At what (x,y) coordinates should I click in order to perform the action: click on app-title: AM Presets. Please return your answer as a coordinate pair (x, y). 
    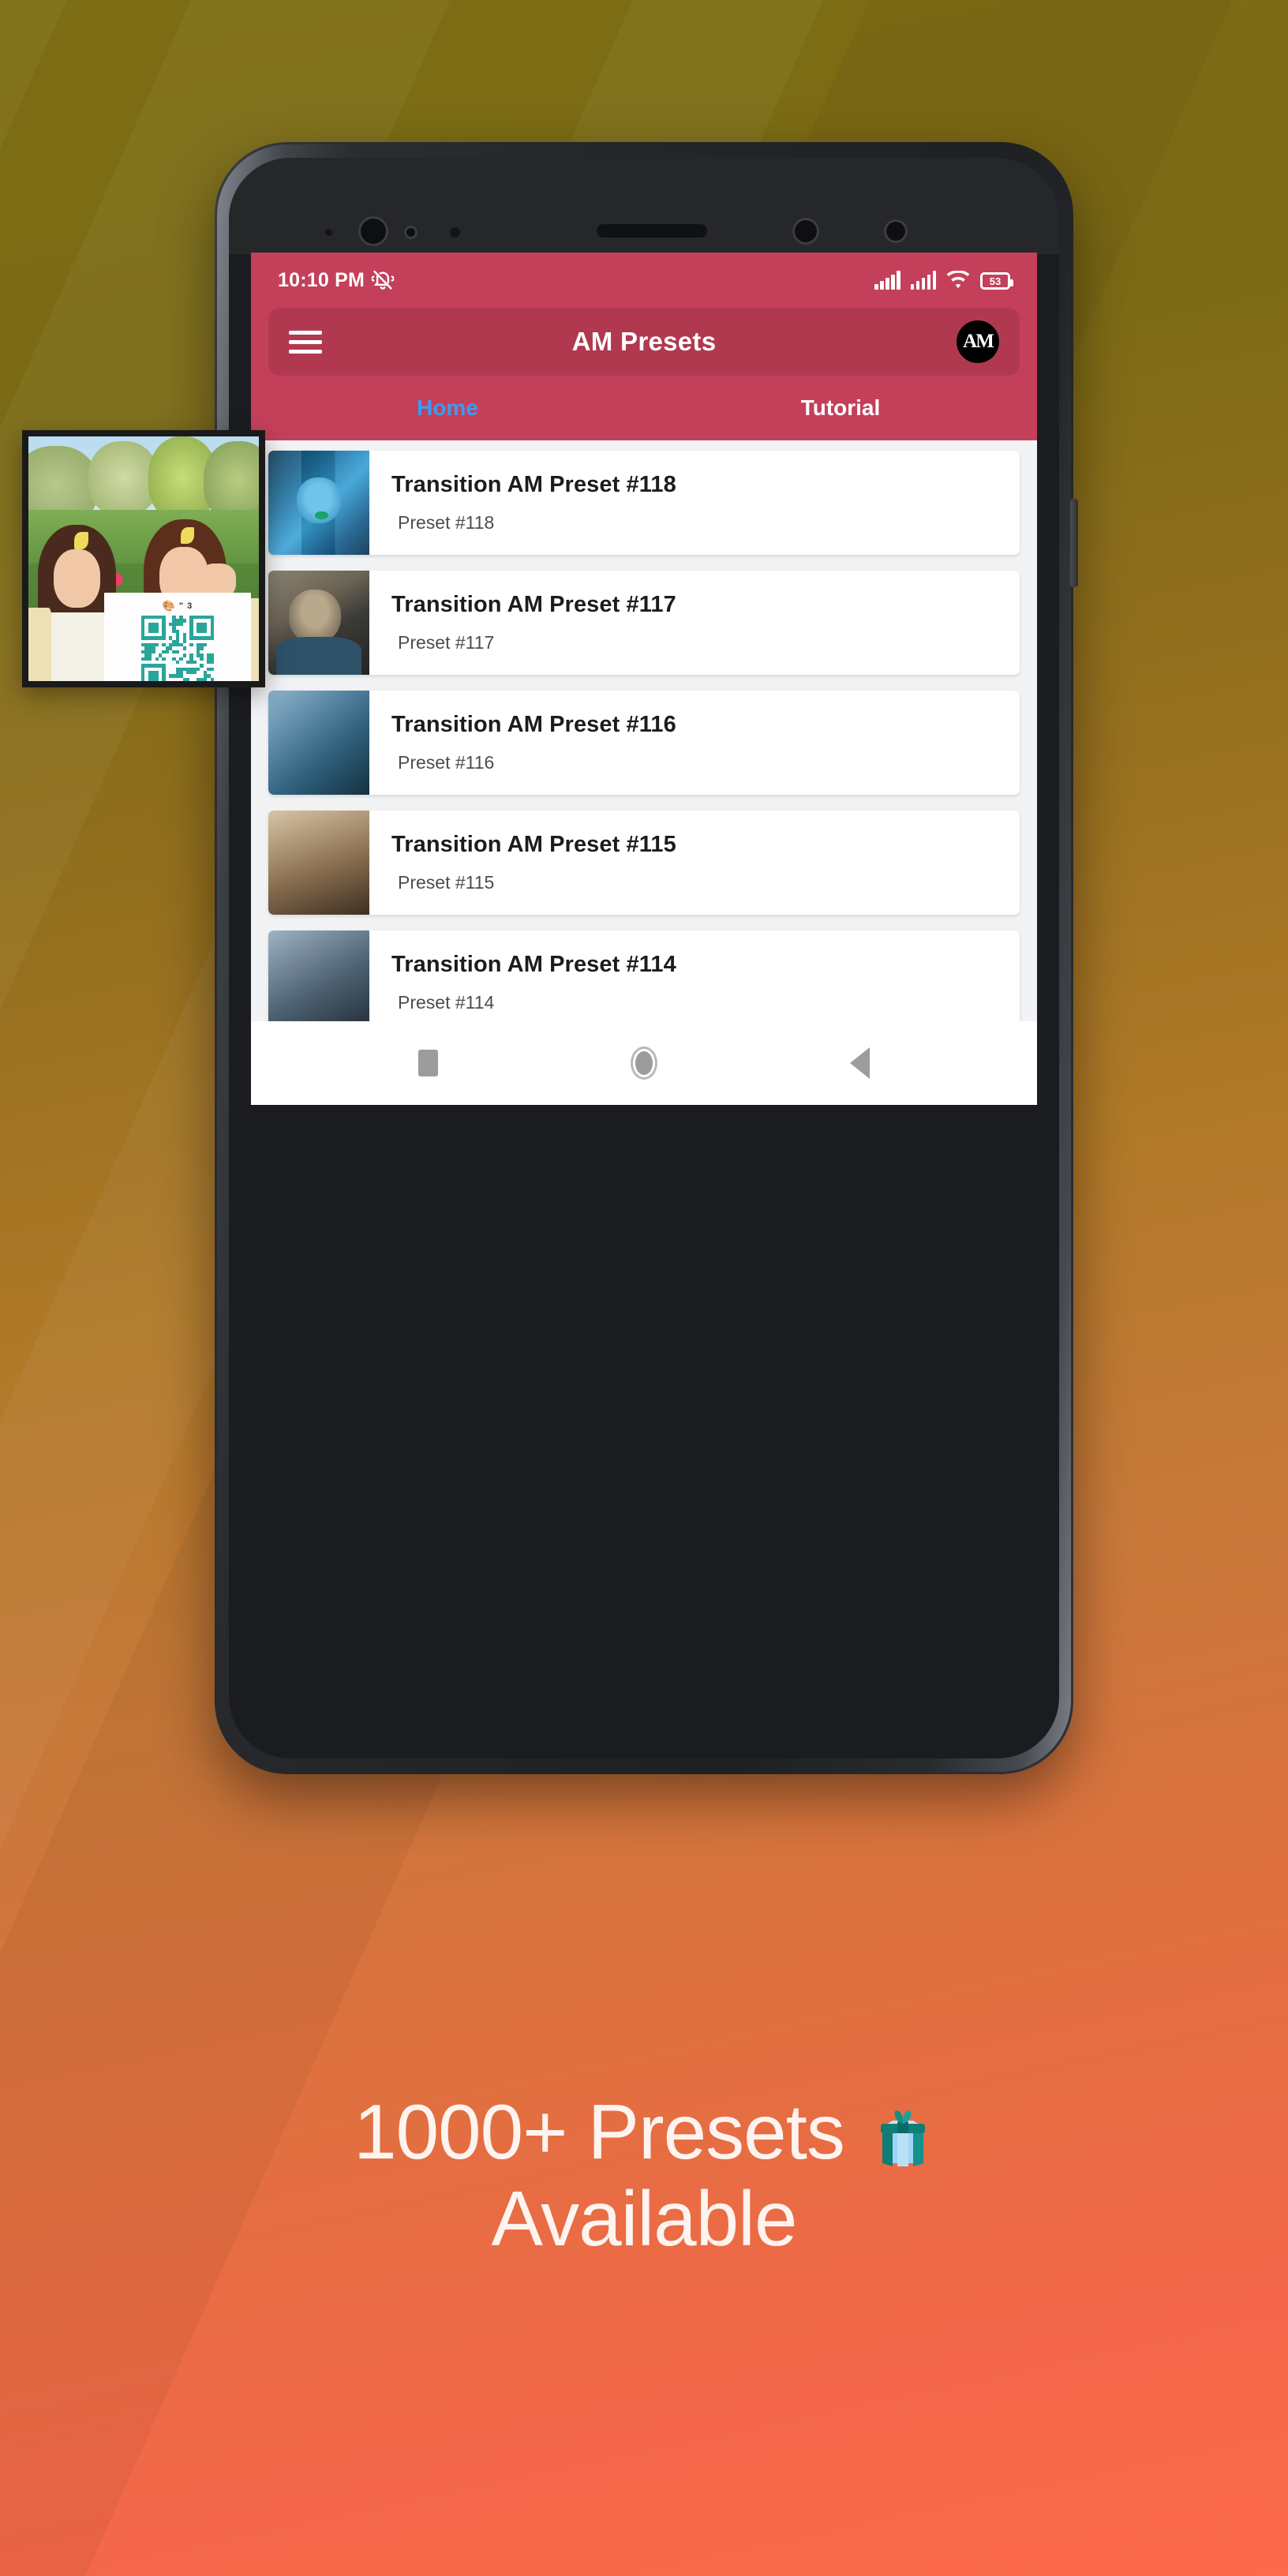
    Looking at the image, I should click on (644, 341).